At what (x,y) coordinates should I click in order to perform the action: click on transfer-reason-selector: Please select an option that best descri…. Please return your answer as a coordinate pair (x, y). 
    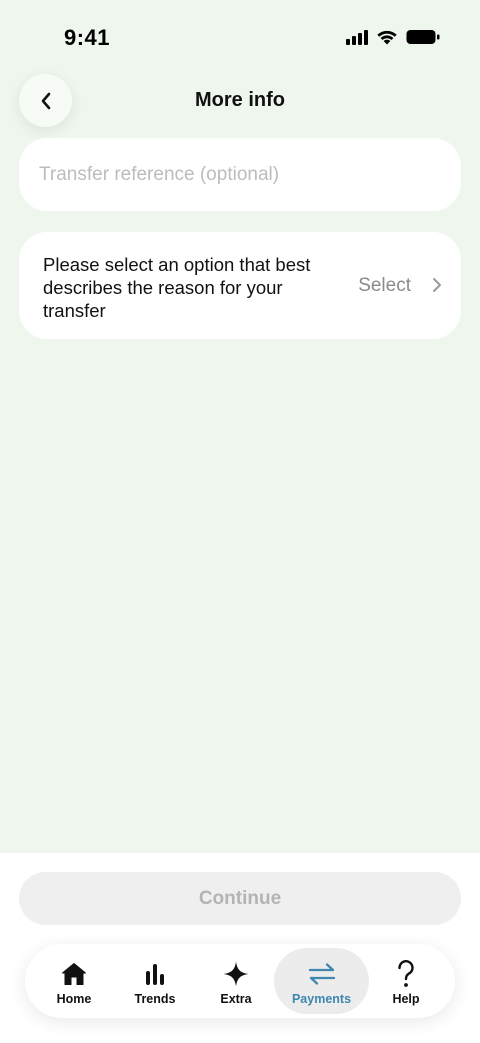
    Looking at the image, I should click on (240, 285).